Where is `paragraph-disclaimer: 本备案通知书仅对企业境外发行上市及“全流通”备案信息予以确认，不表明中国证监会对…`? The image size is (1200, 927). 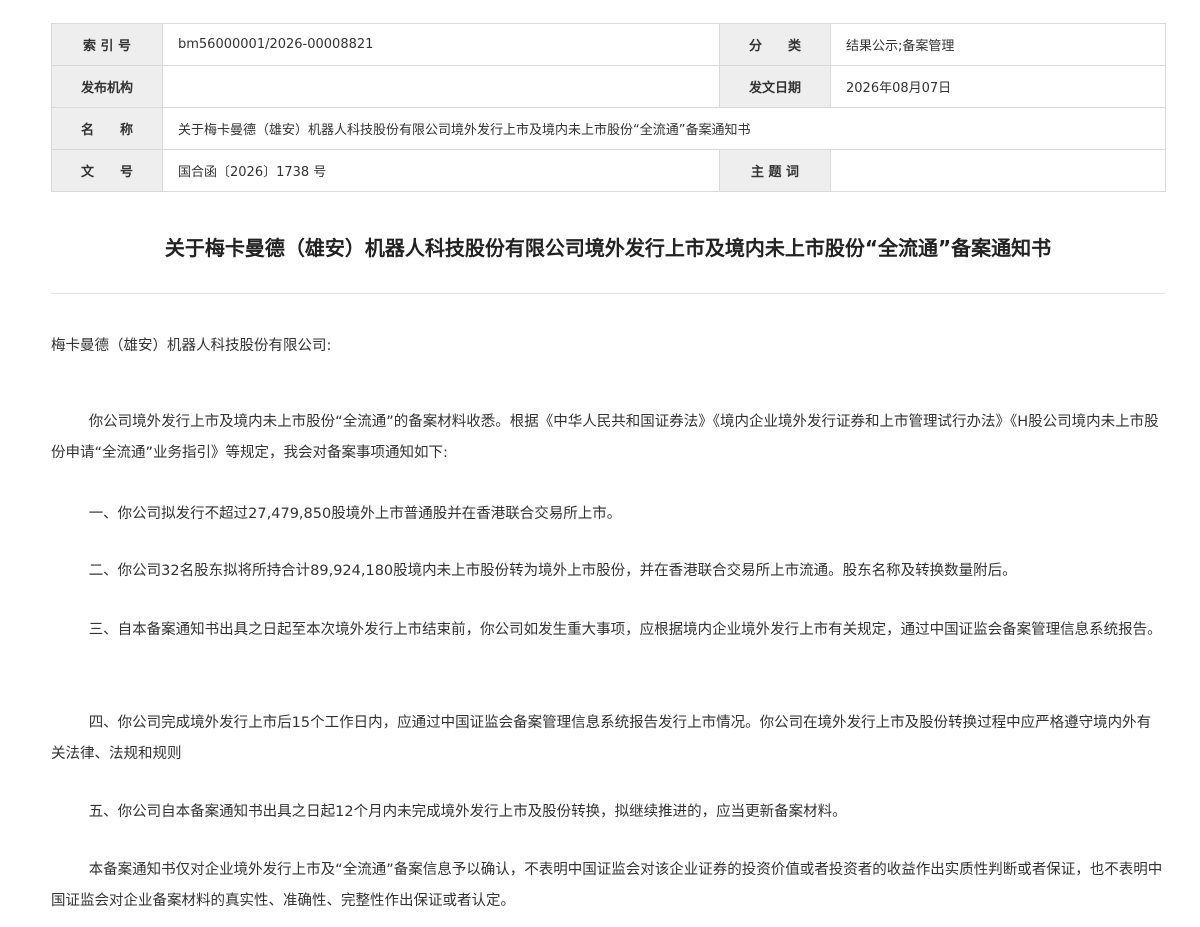 paragraph-disclaimer: 本备案通知书仅对企业境外发行上市及“全流通”备案信息予以确认，不表明中国证监会对… is located at coordinates (607, 885).